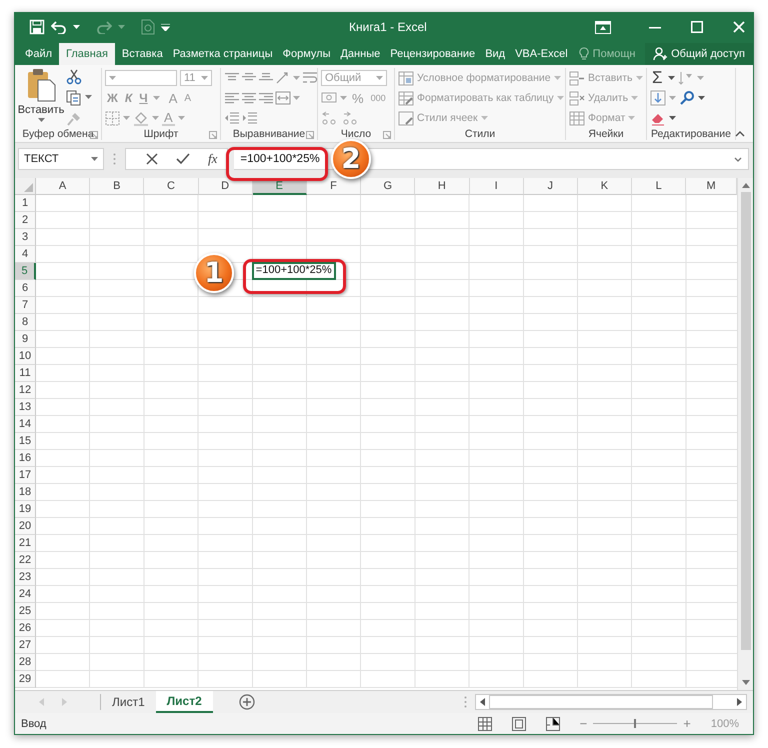 The width and height of the screenshot is (768, 748). I want to click on redo-icon, so click(104, 27).